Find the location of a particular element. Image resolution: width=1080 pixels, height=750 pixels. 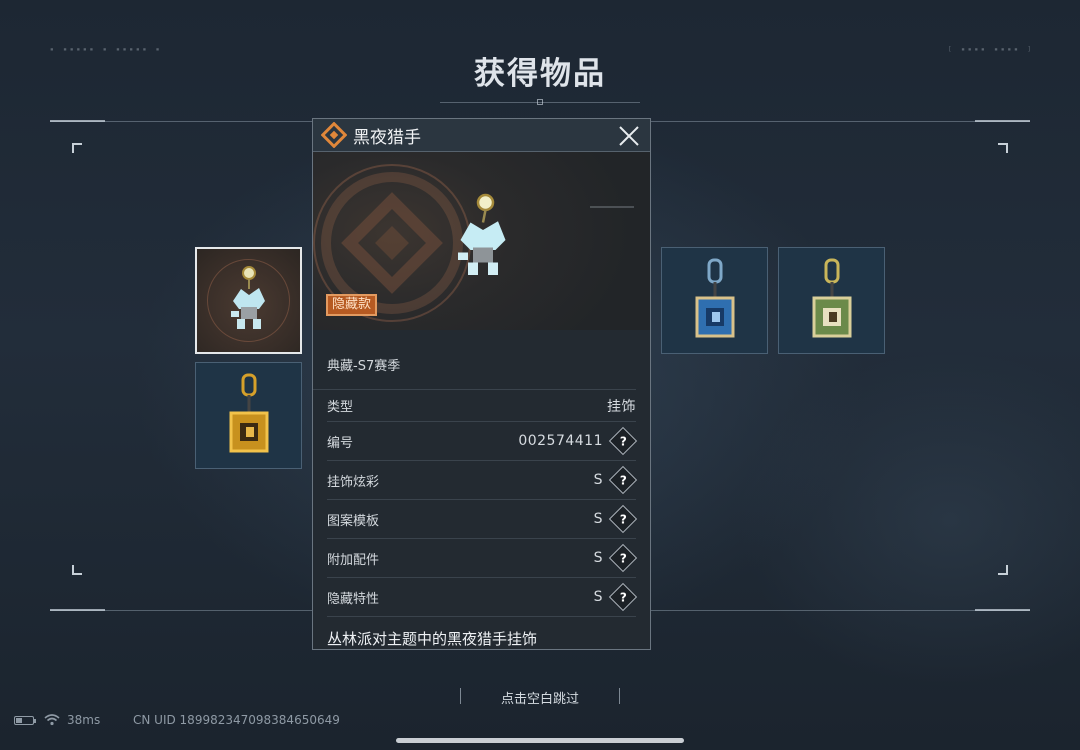

item-tile-gold-charm is located at coordinates (248, 415).